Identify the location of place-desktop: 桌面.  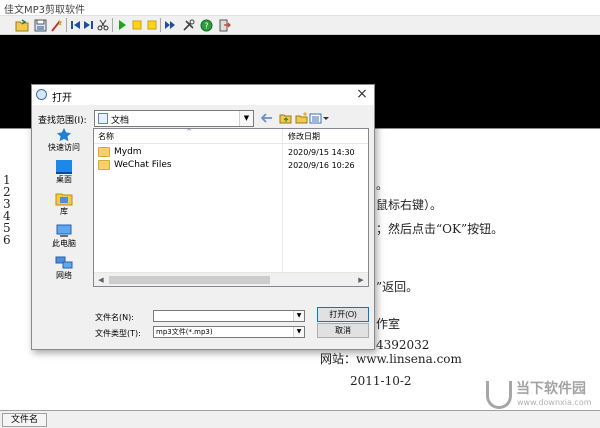
(64, 173).